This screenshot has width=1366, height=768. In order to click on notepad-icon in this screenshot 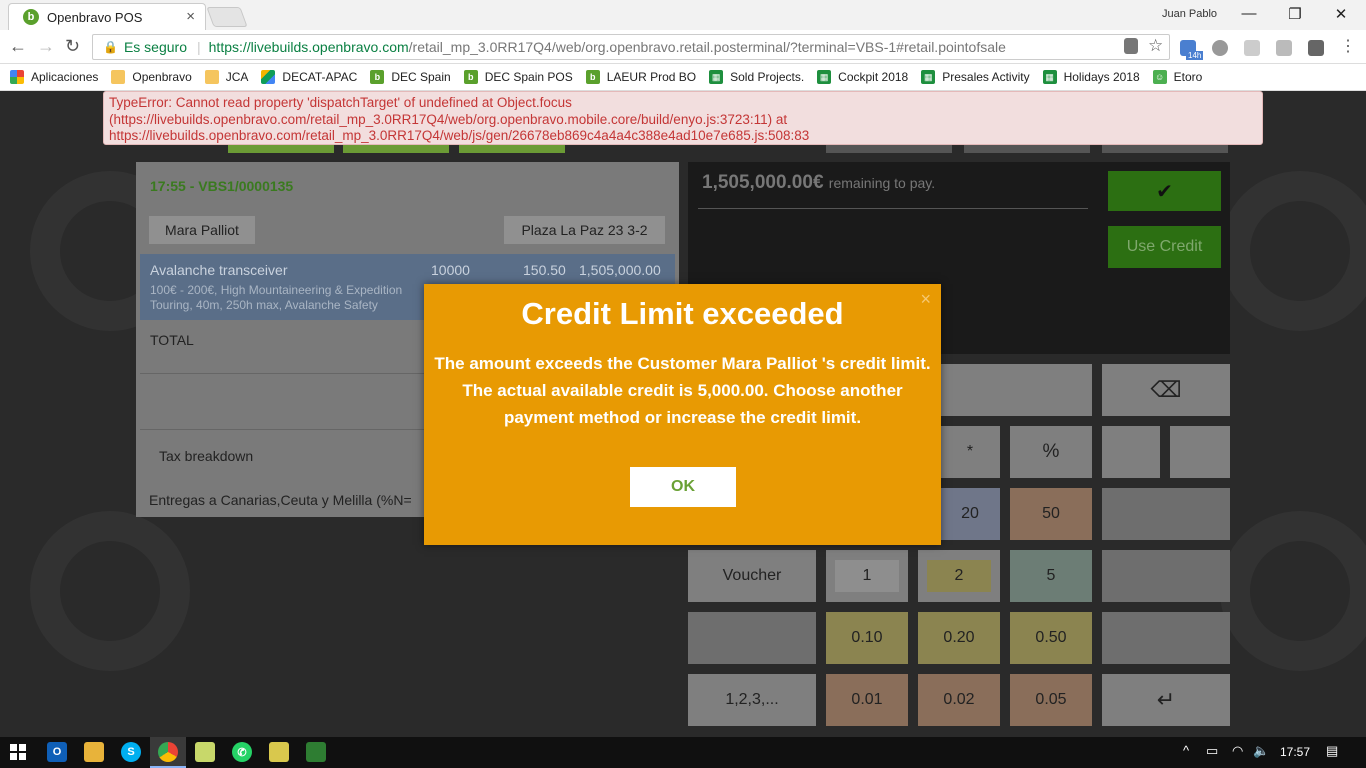, I will do `click(205, 752)`.